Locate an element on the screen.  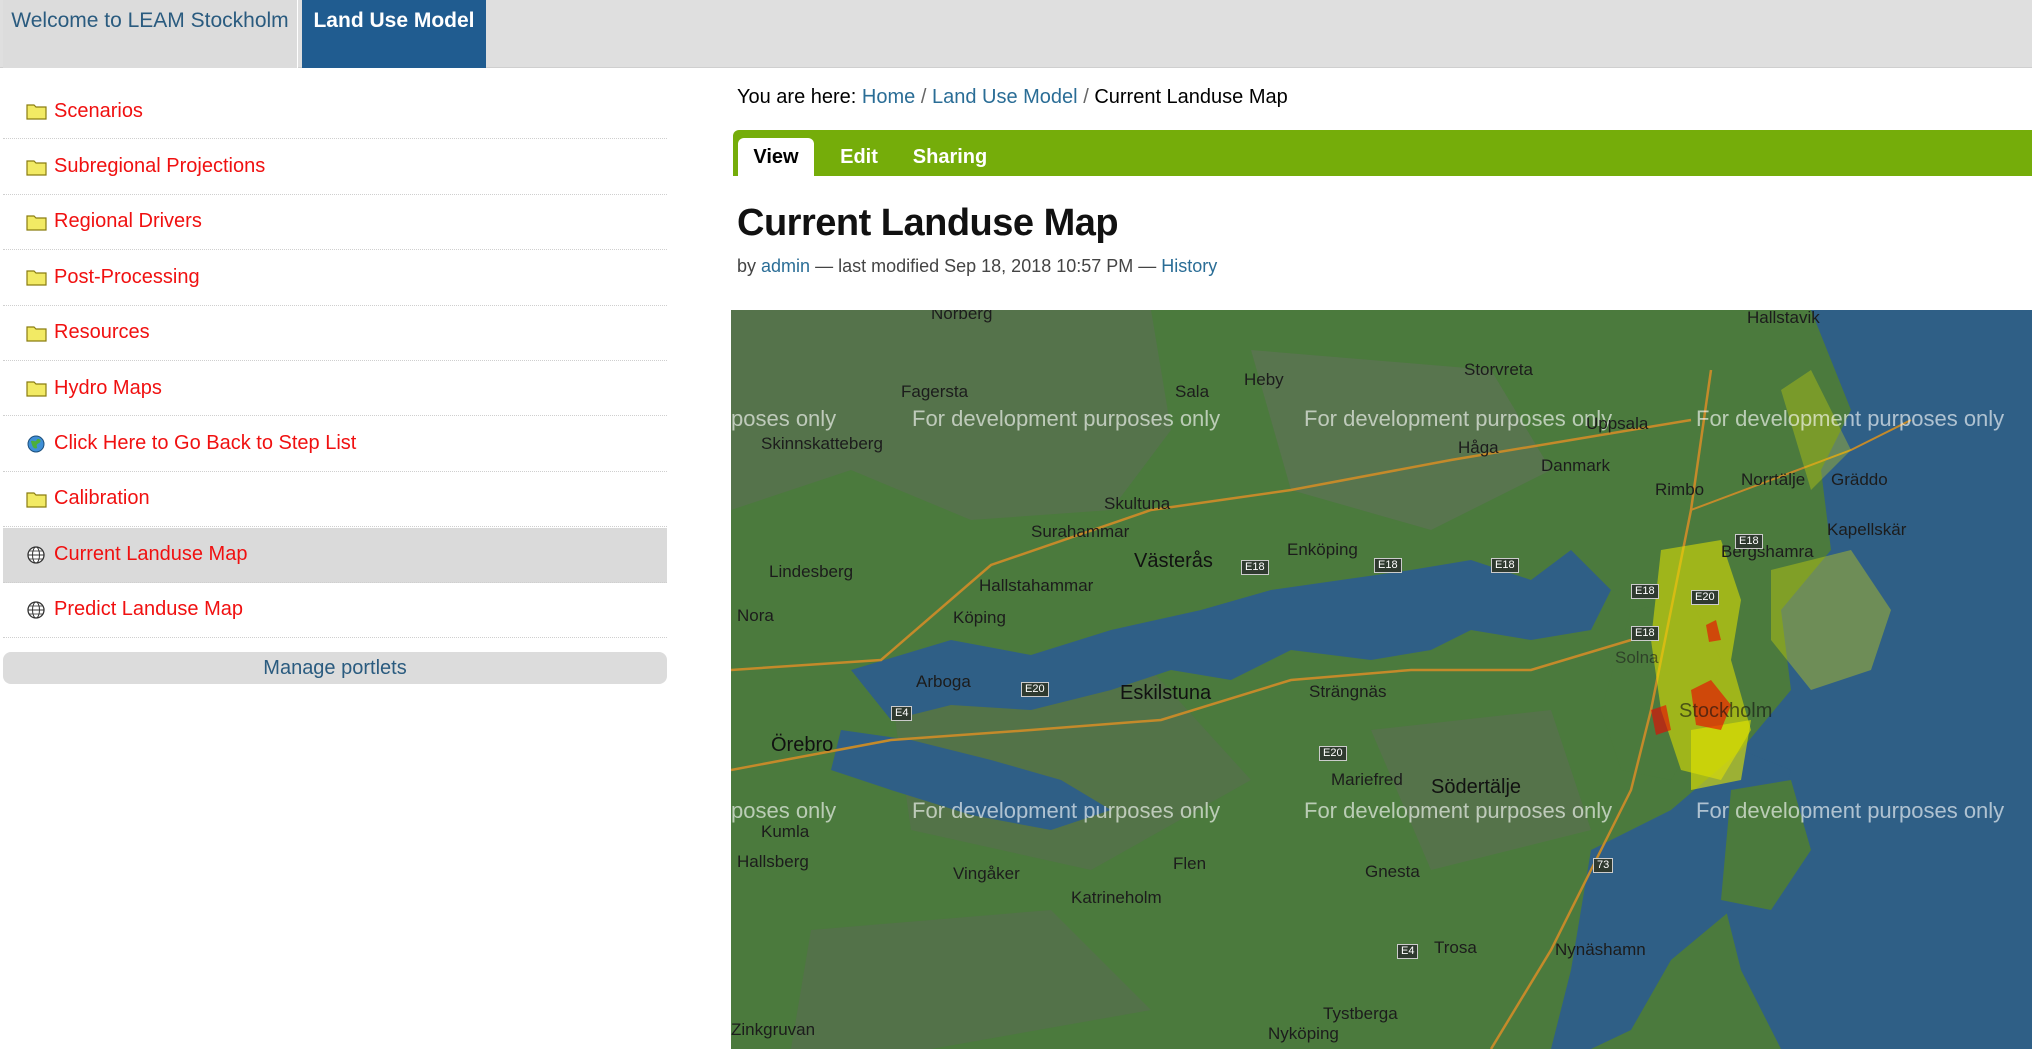
place-label: Skultuna is located at coordinates (1137, 503).